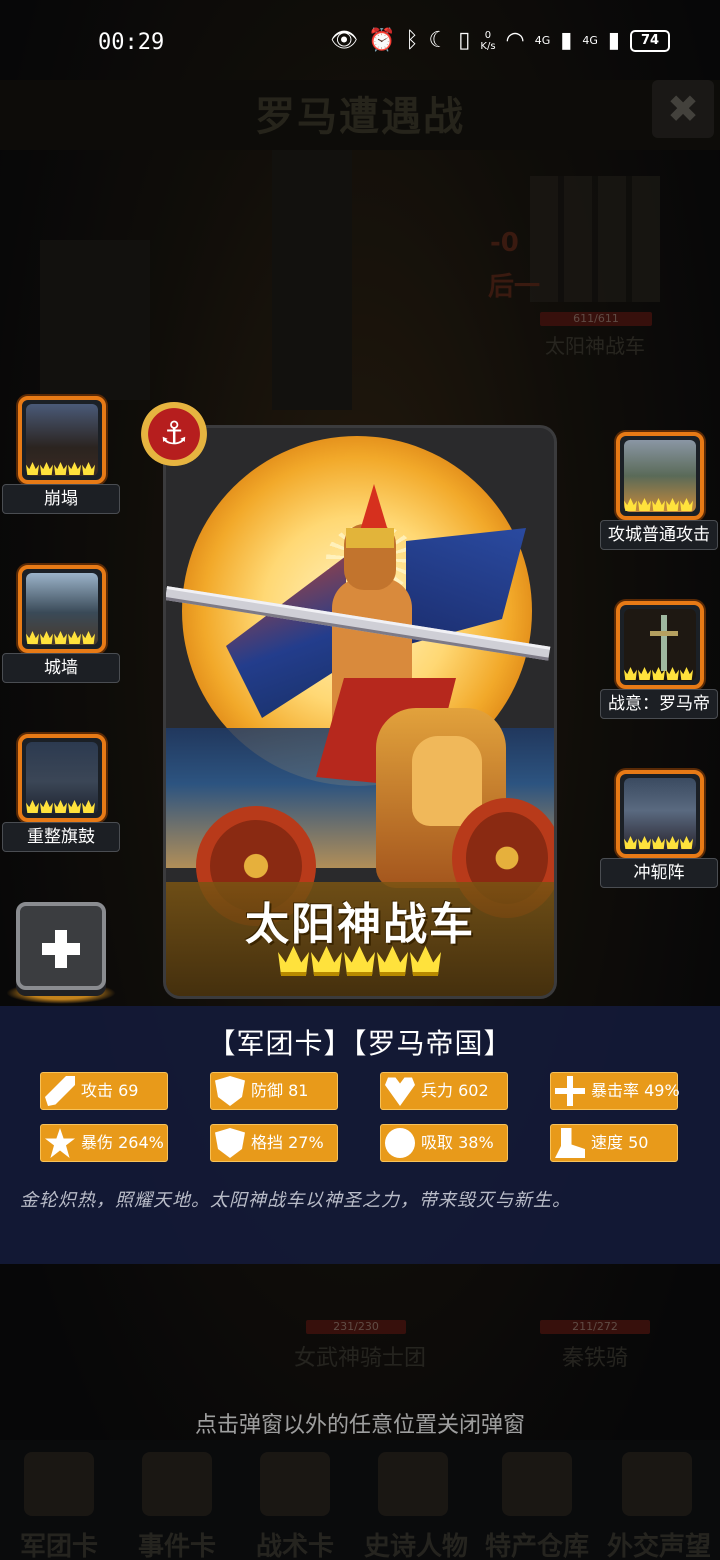 The height and width of the screenshot is (1560, 720). I want to click on alarm-icon: ⏰, so click(381, 40).